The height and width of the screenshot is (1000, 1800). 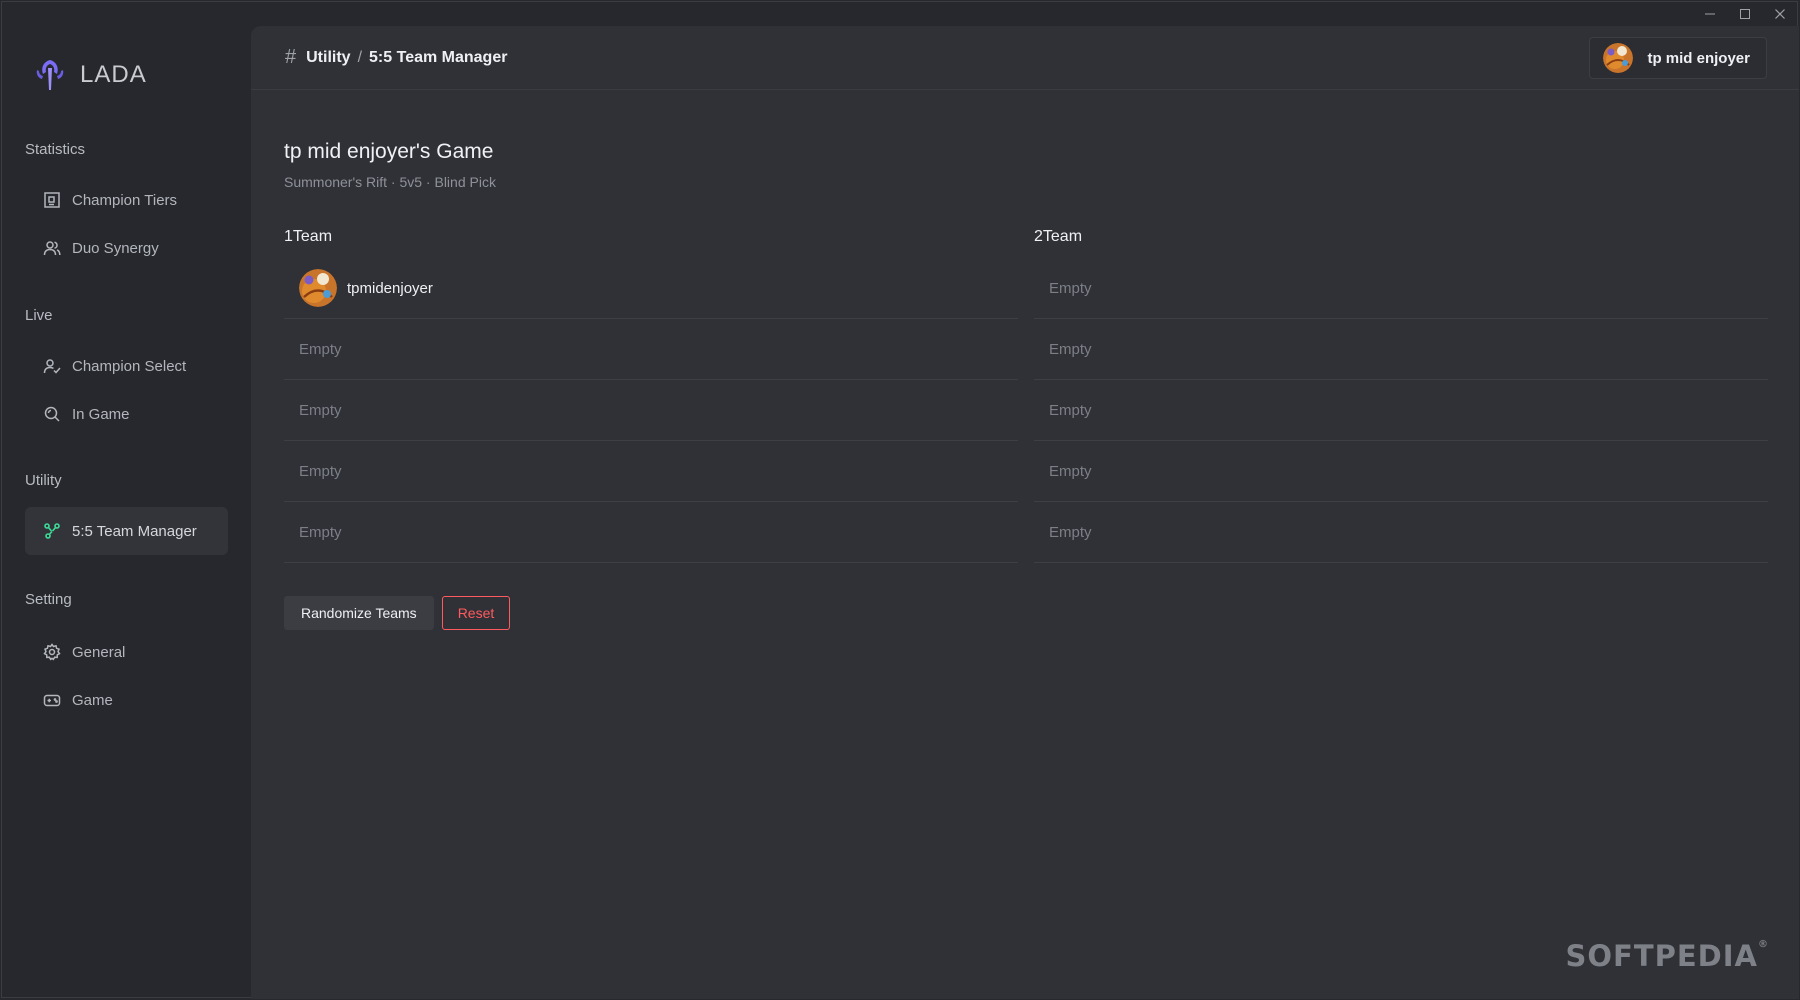 I want to click on sidebar-item-team-manager: 5:5 Team Manager, so click(x=126, y=531).